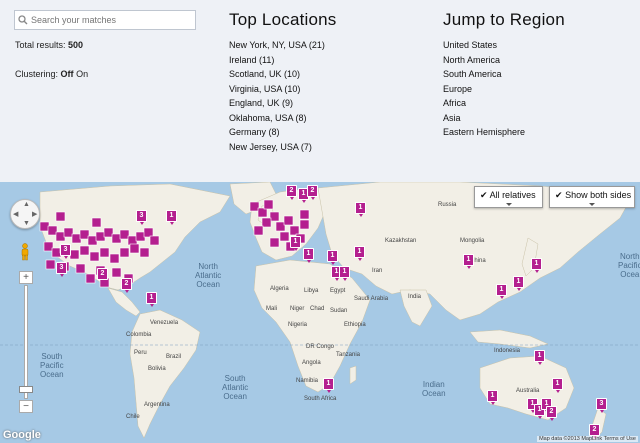 The image size is (640, 443). Describe the element at coordinates (76, 45) in the screenshot. I see `total-results-value: 500` at that location.